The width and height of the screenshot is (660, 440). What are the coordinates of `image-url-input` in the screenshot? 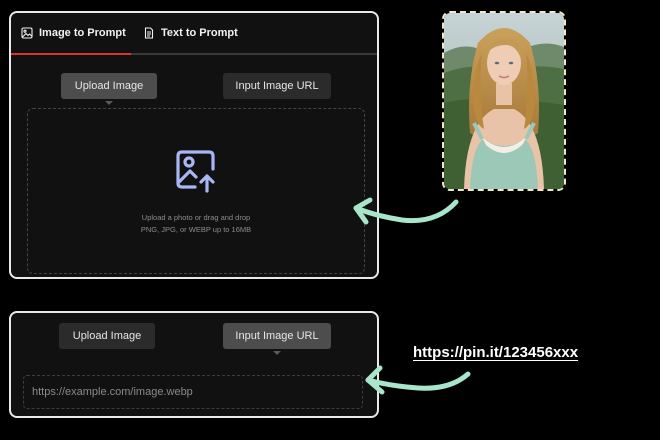 It's located at (193, 392).